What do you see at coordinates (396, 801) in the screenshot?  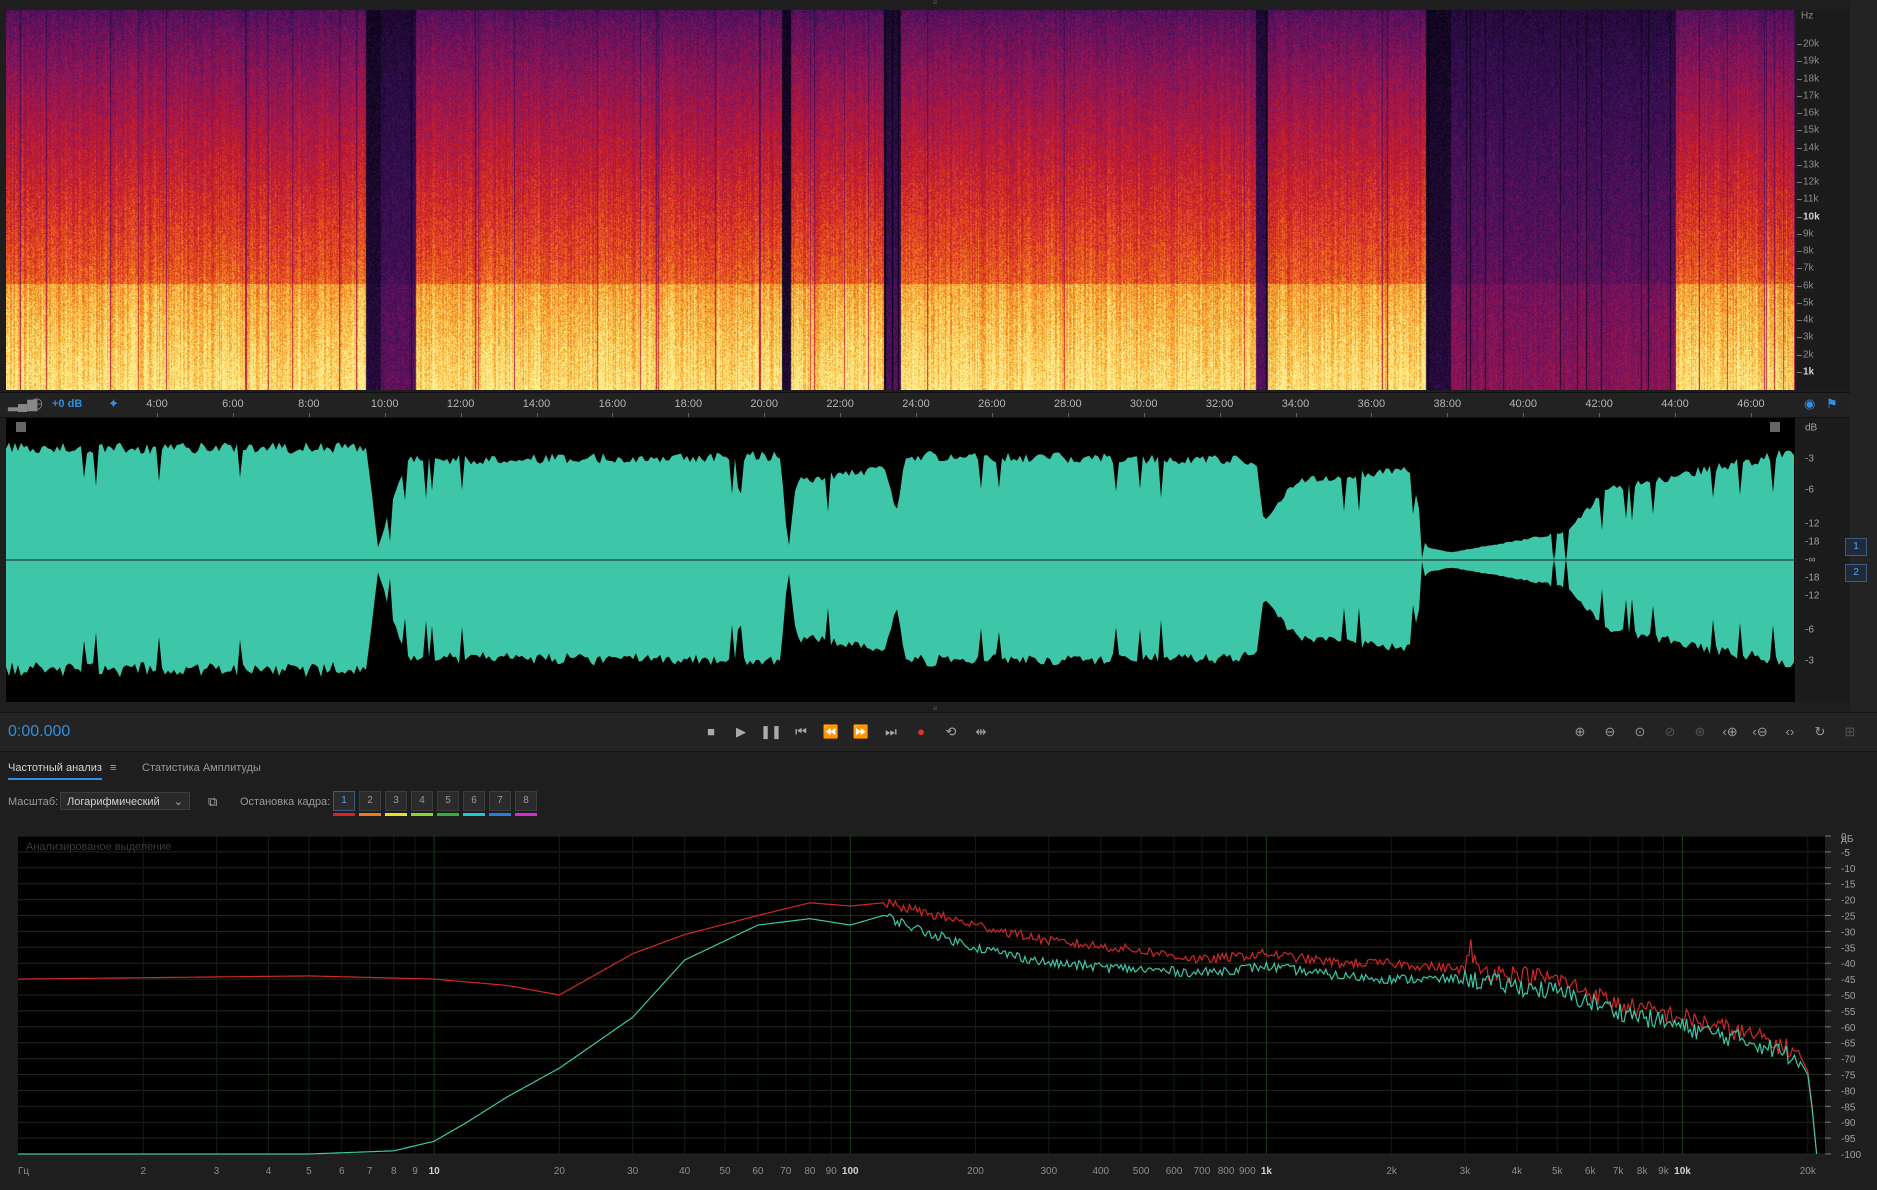 I see `freeze-frame-3-button: 3` at bounding box center [396, 801].